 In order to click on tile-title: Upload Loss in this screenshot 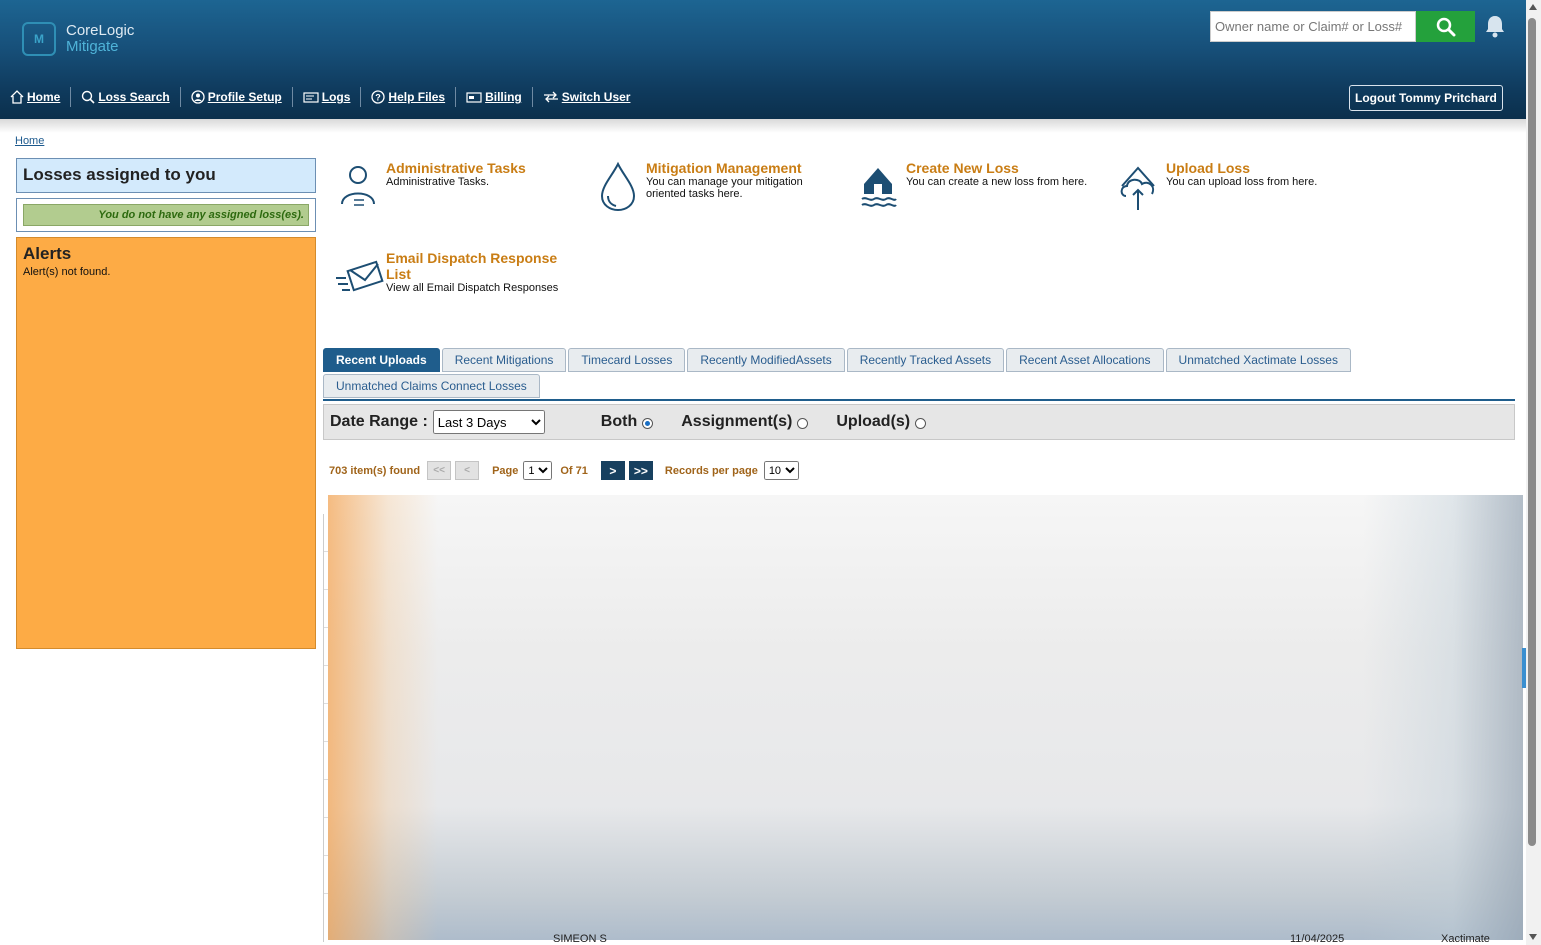, I will do `click(1208, 168)`.